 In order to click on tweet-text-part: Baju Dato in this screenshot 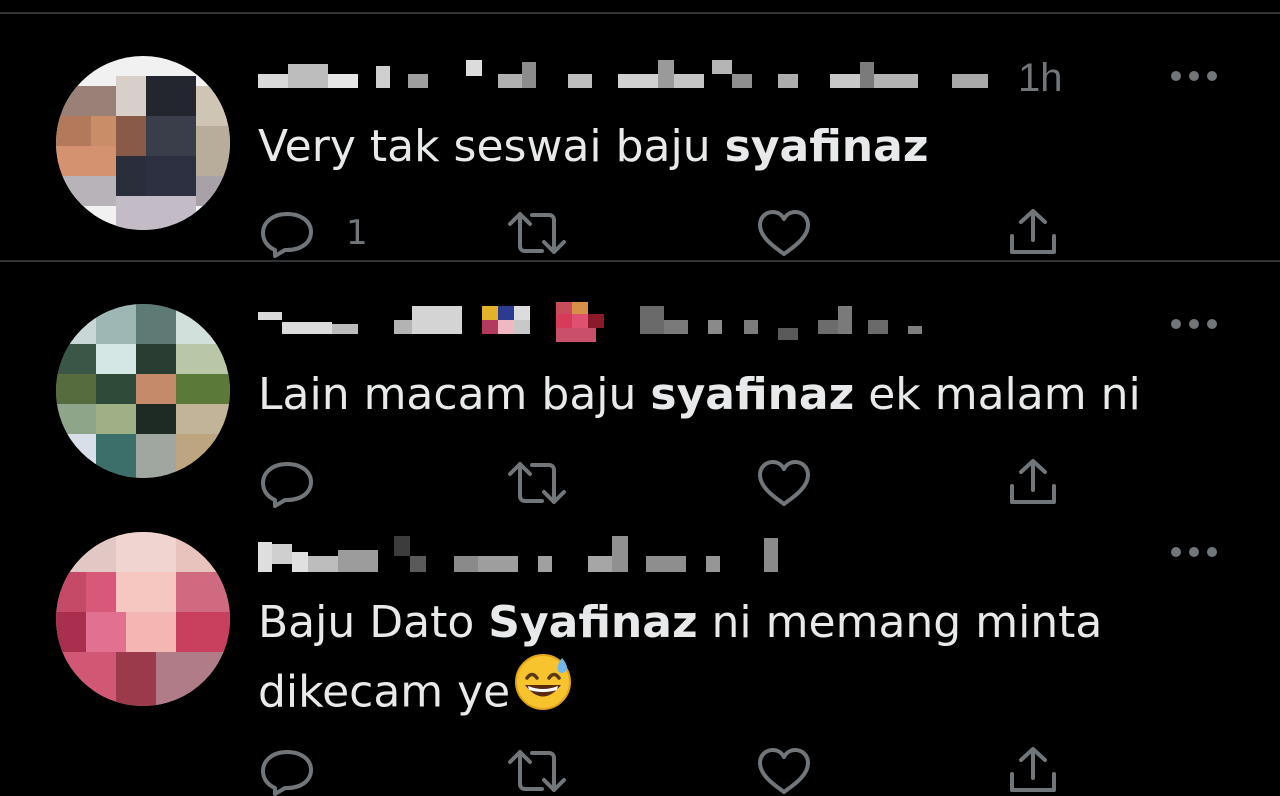, I will do `click(373, 622)`.